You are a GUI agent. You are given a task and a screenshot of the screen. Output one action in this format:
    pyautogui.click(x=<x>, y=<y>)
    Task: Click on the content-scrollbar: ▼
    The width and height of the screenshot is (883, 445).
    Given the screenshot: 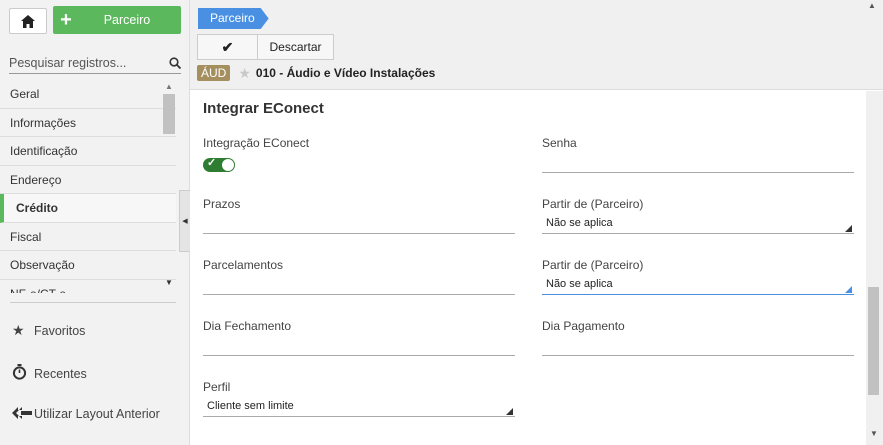 What is the action you would take?
    pyautogui.click(x=874, y=268)
    